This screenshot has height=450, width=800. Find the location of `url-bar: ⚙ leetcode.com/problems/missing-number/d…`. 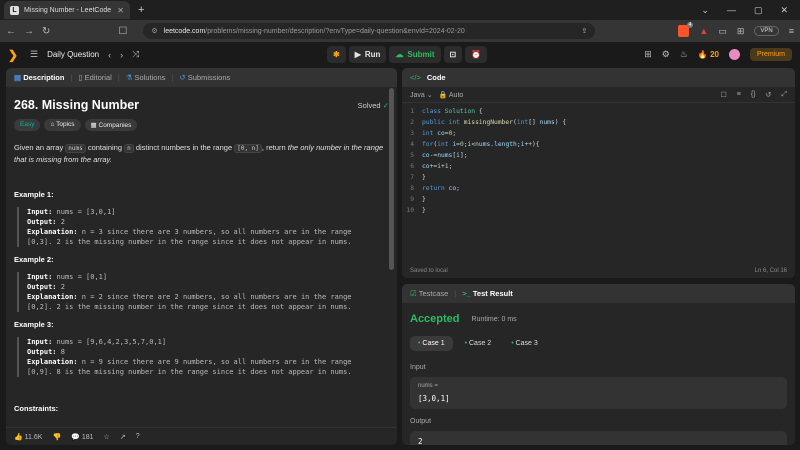

url-bar: ⚙ leetcode.com/problems/missing-number/d… is located at coordinates (369, 31).